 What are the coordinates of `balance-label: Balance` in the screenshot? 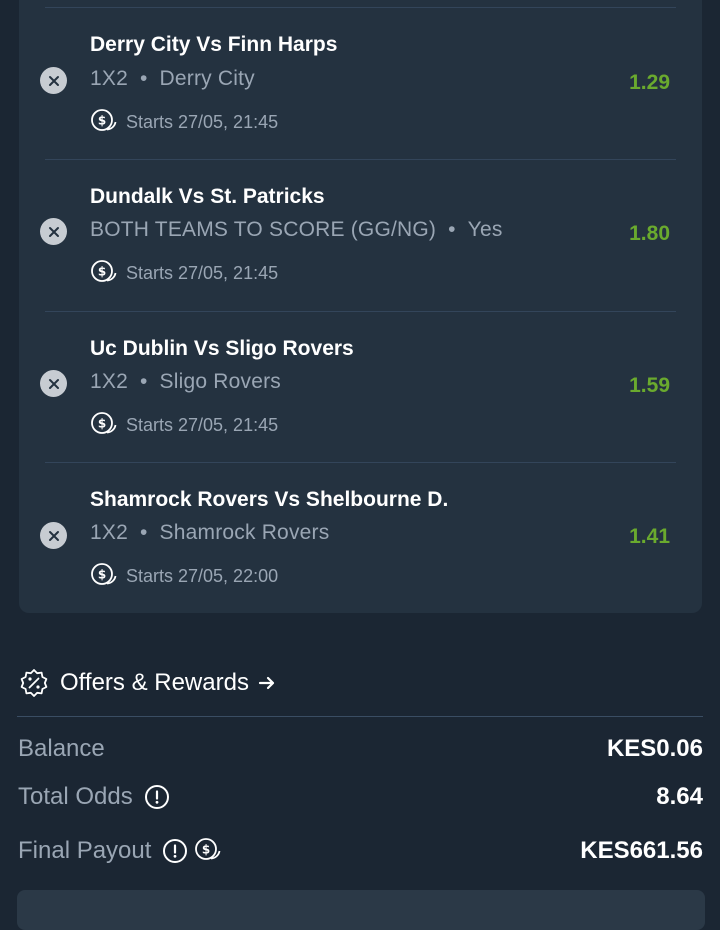 It's located at (61, 748).